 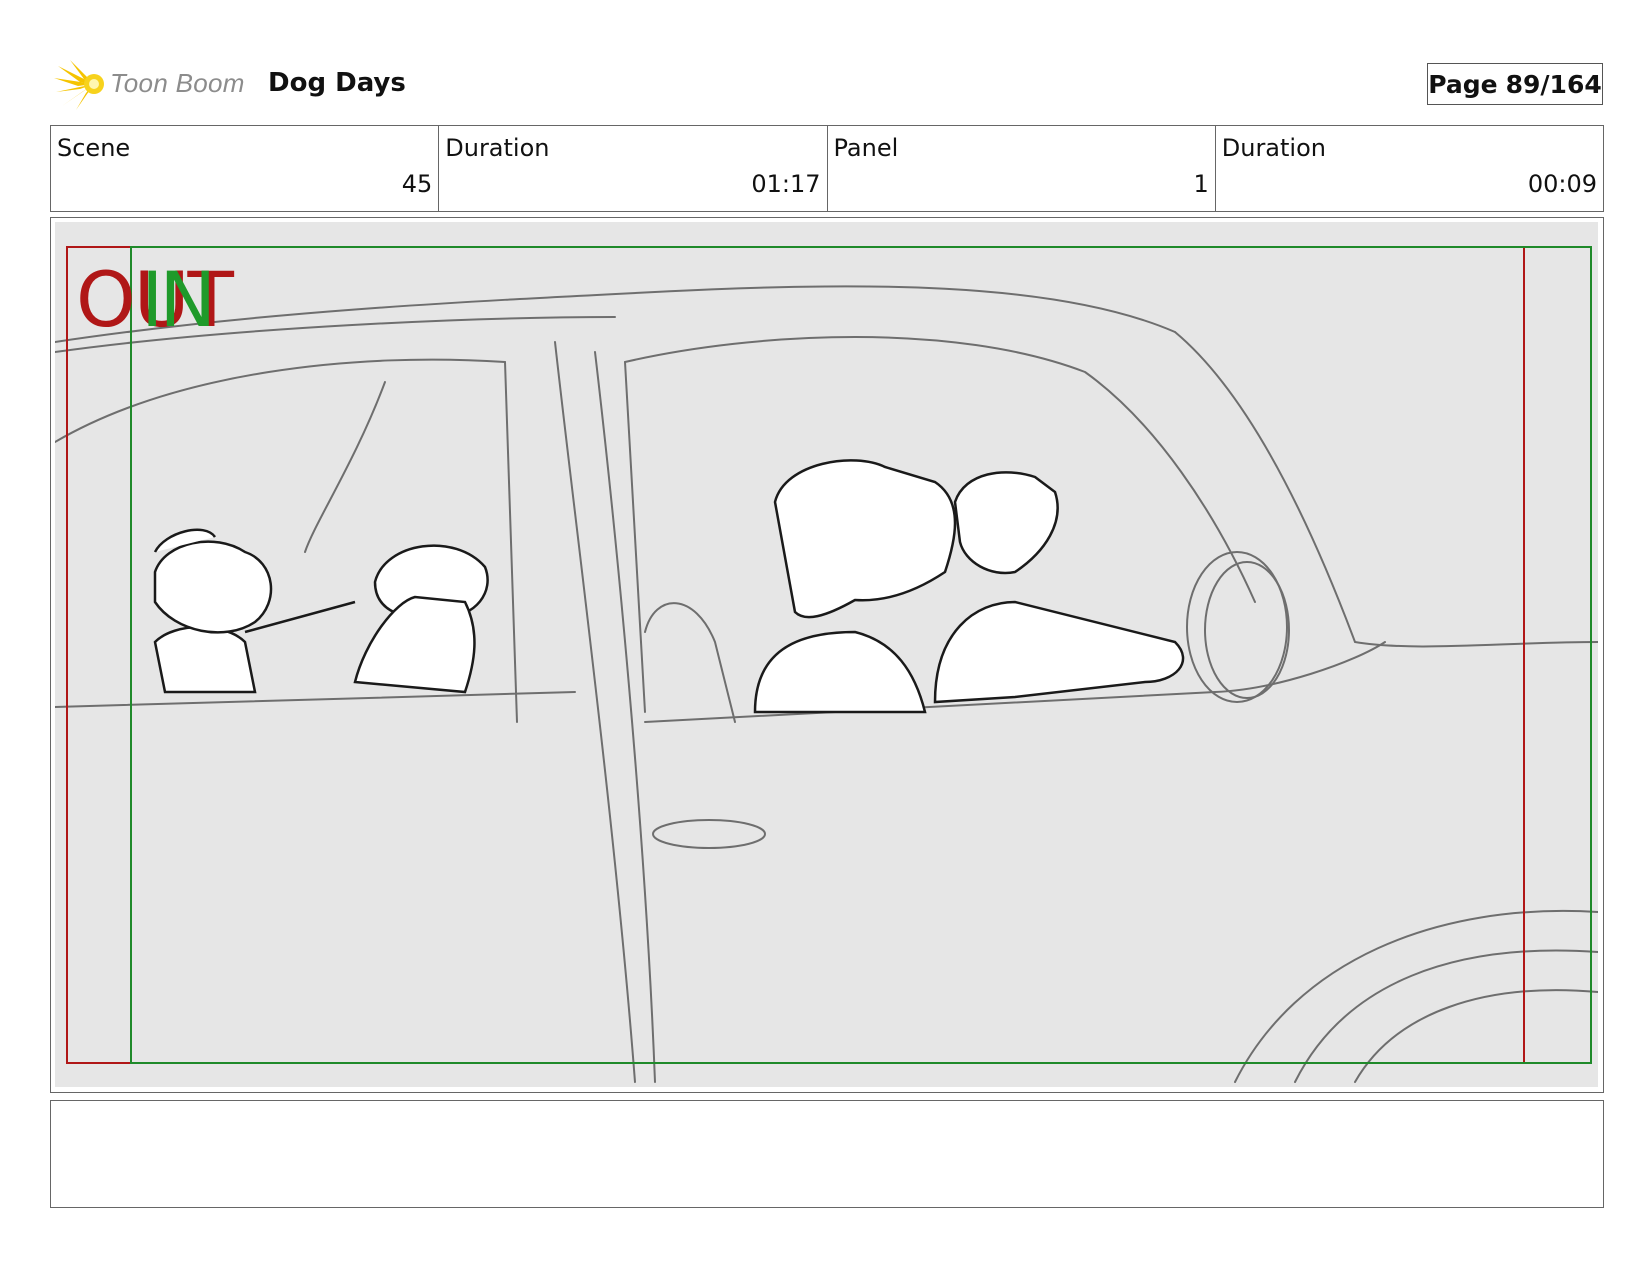 I want to click on panel-duration-cell: Duration 00:09, so click(x=1409, y=168).